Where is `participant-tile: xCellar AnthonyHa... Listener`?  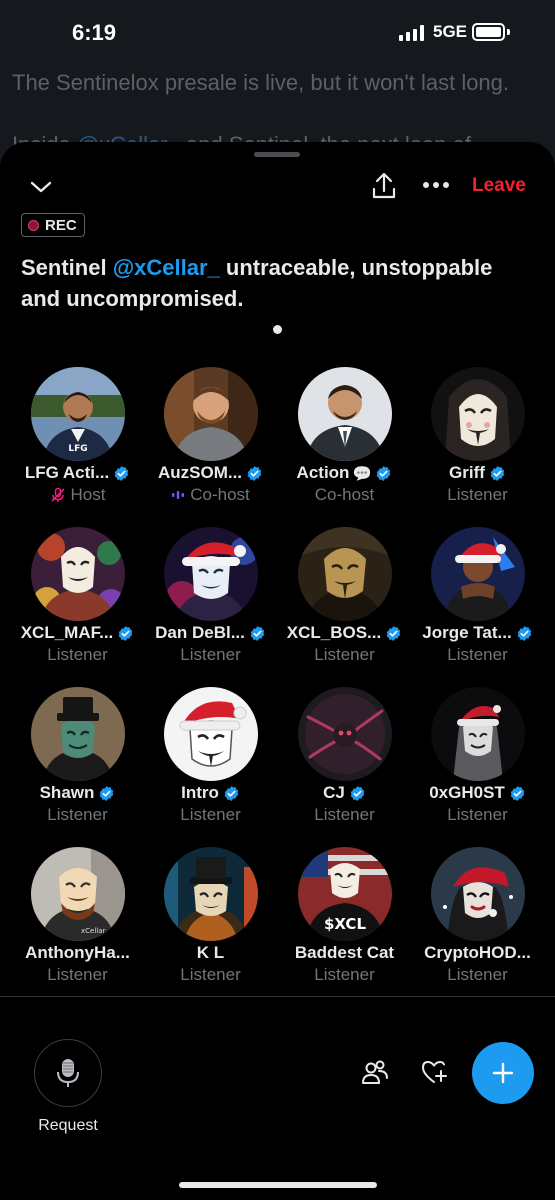
participant-tile: xCellar AnthonyHa... Listener is located at coordinates (77, 916).